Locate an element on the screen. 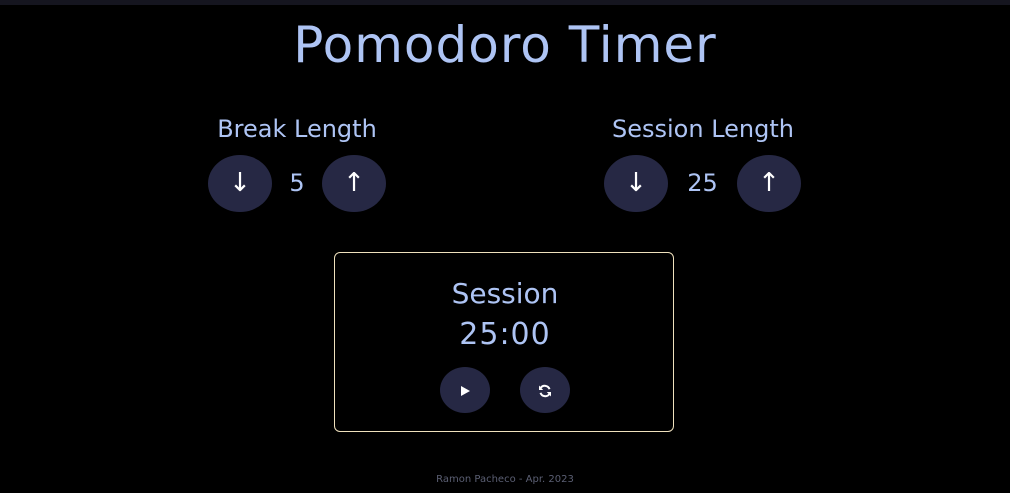  play-icon is located at coordinates (465, 390).